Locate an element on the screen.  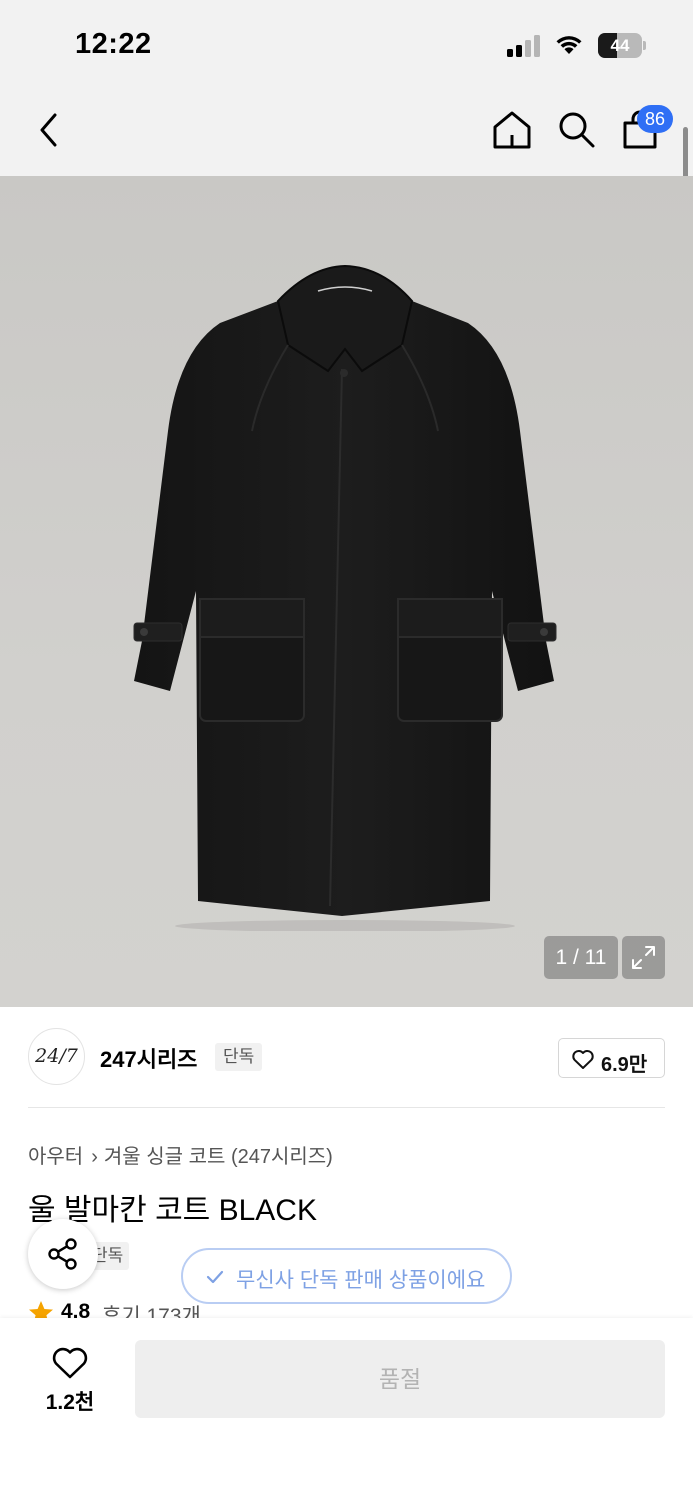
rating-value: 4.8 is located at coordinates (76, 1310).